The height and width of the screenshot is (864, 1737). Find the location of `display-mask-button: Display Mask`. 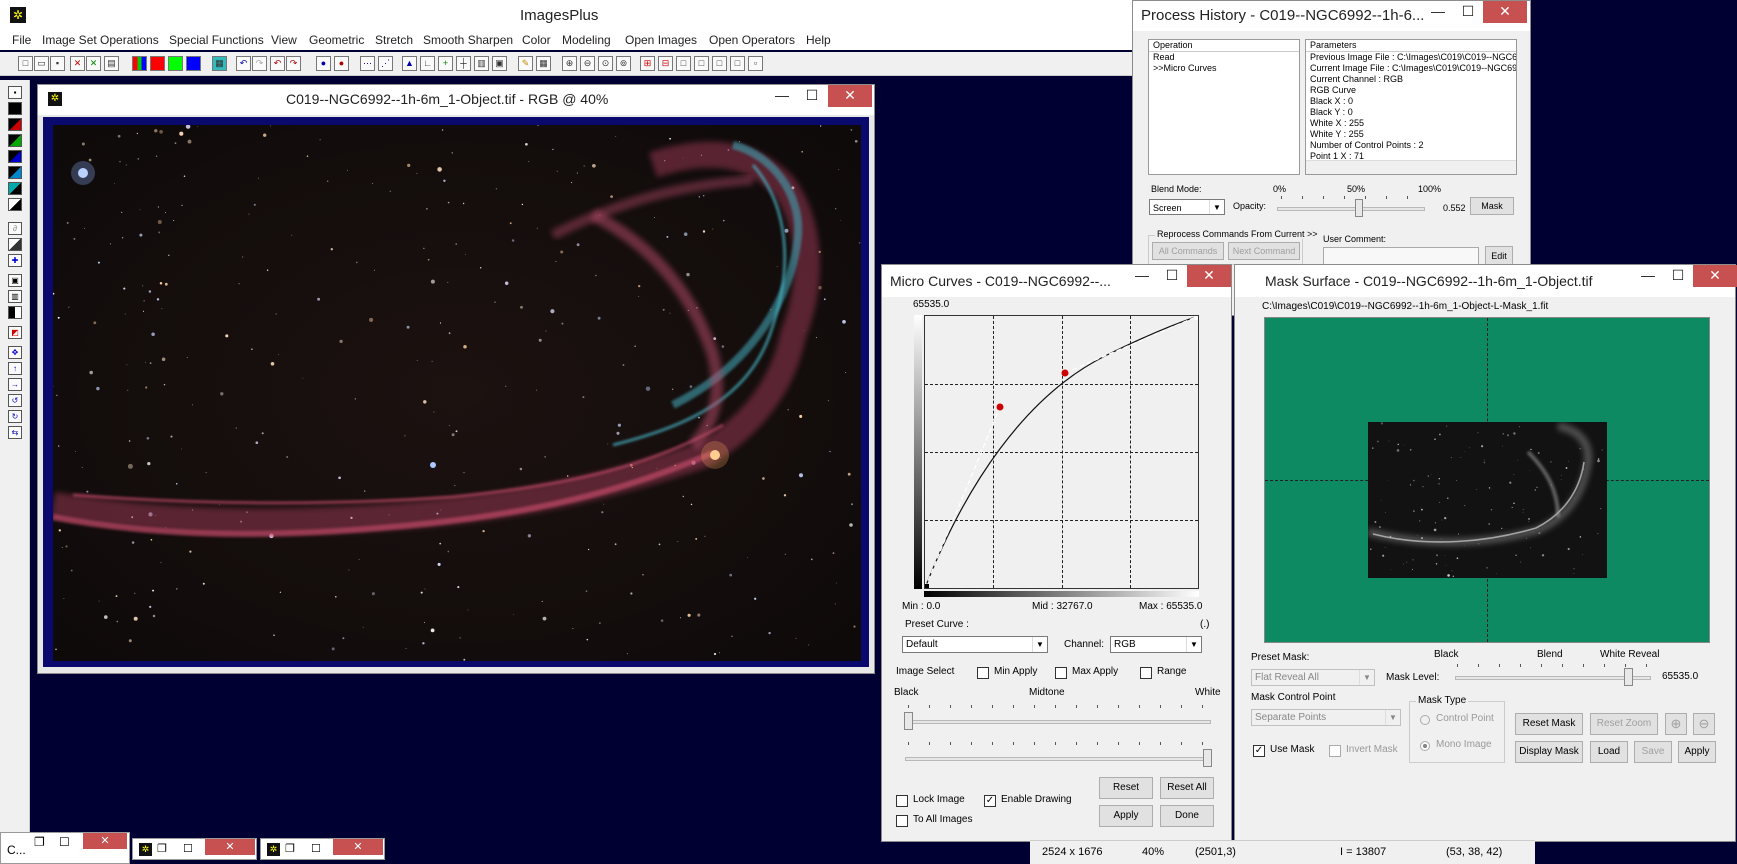

display-mask-button: Display Mask is located at coordinates (1549, 752).